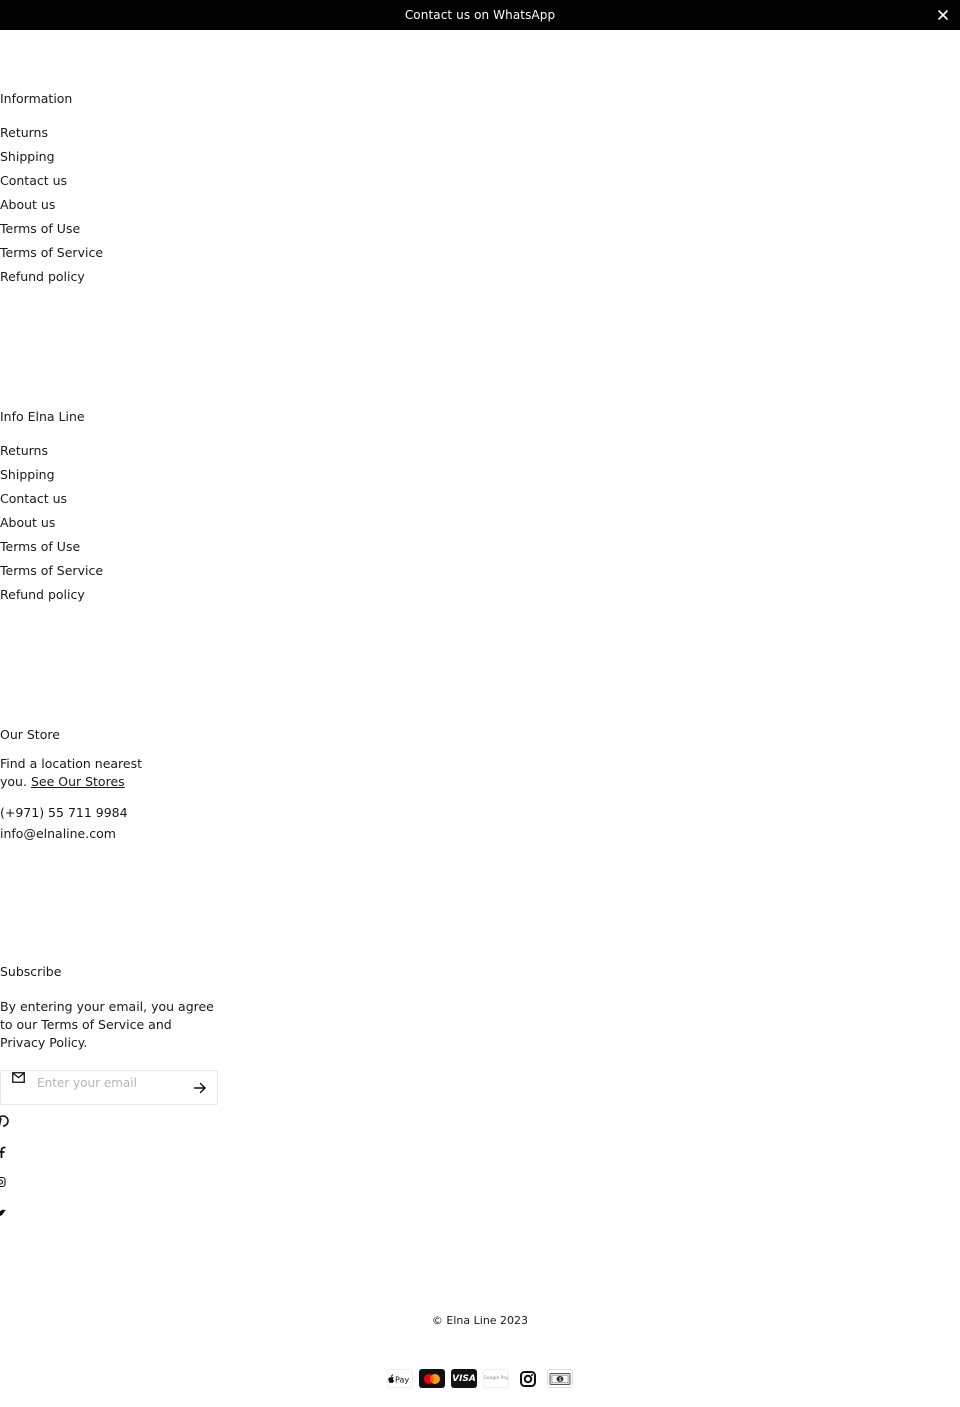  I want to click on facebook-icon, so click(5, 1152).